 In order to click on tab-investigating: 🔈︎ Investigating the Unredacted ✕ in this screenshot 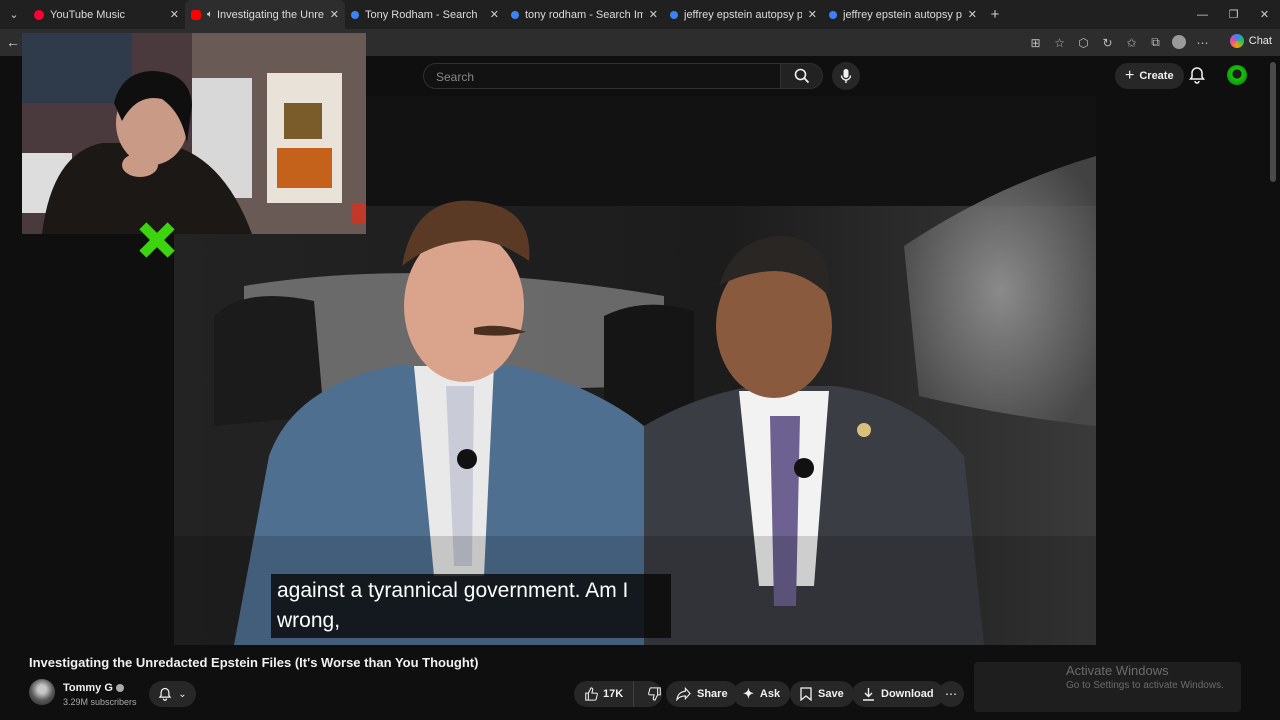, I will do `click(265, 14)`.